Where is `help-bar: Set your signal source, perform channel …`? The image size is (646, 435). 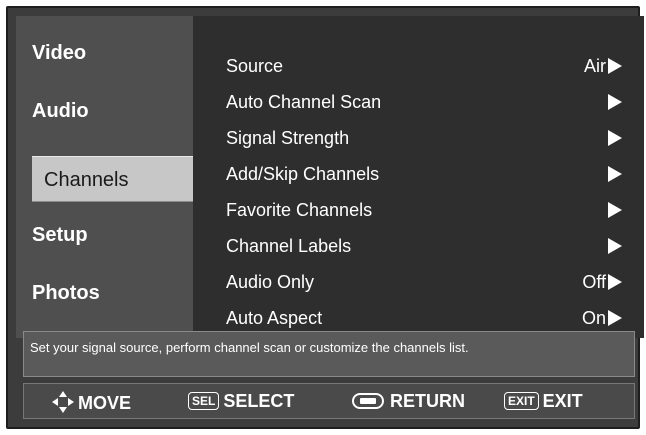
help-bar: Set your signal source, perform channel … is located at coordinates (329, 354).